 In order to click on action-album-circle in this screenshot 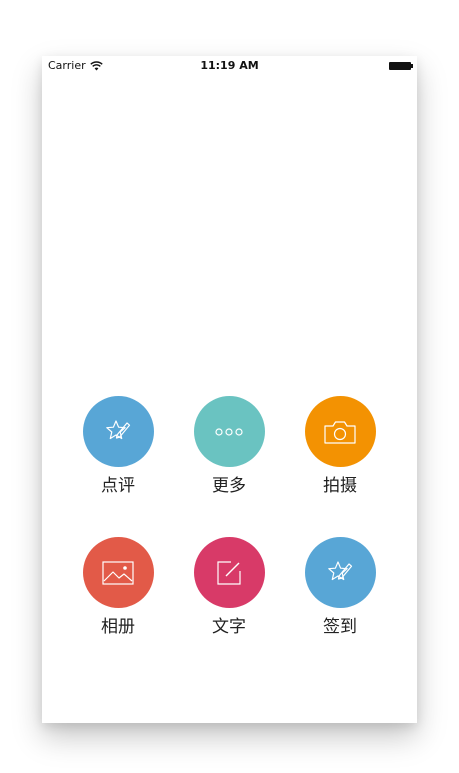, I will do `click(118, 572)`.